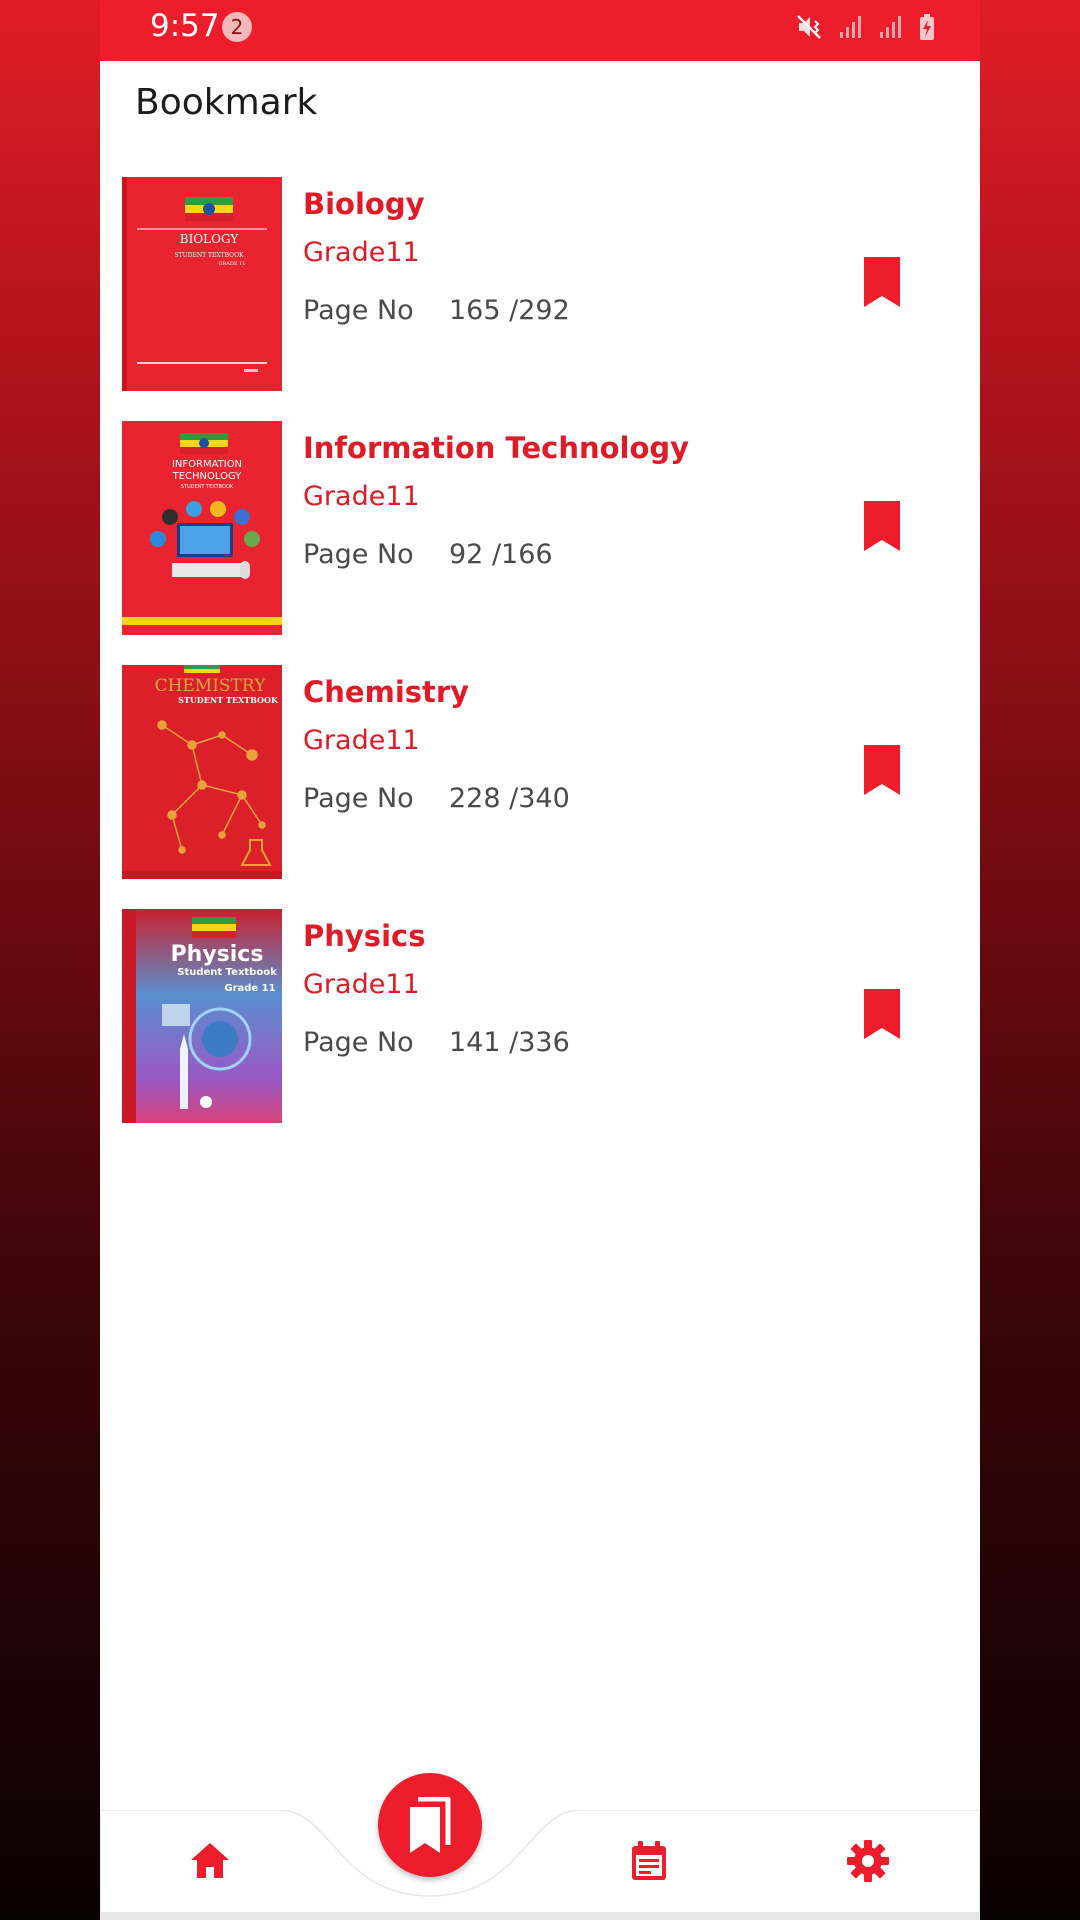 Image resolution: width=1080 pixels, height=1920 pixels. I want to click on calendar-icon, so click(649, 1861).